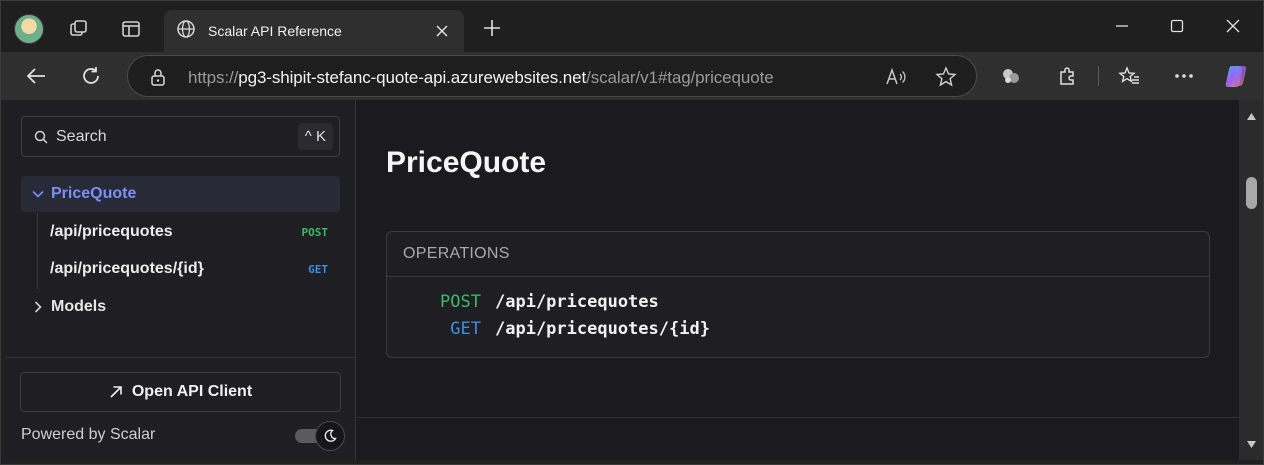 The height and width of the screenshot is (465, 1264). I want to click on tree-guide-line, so click(37, 251).